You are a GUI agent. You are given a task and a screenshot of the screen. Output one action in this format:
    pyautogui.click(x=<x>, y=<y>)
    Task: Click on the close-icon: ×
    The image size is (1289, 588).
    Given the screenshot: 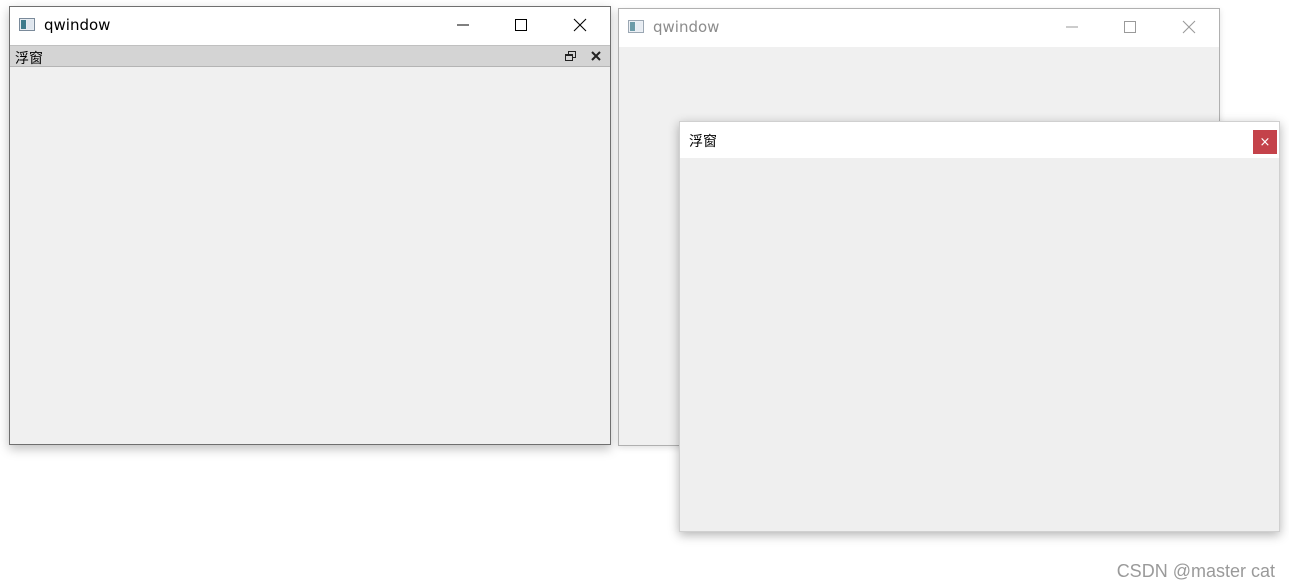 What is the action you would take?
    pyautogui.click(x=1265, y=142)
    